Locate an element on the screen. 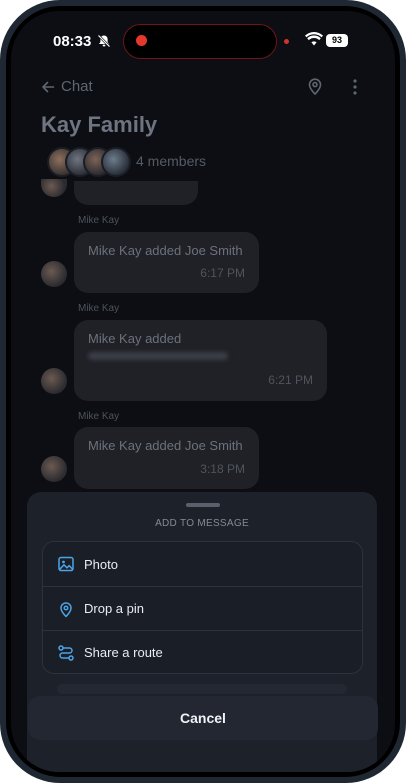 The height and width of the screenshot is (783, 406). message-bubble: Mike Kay added Joe Smith 3:18 PM is located at coordinates (166, 458).